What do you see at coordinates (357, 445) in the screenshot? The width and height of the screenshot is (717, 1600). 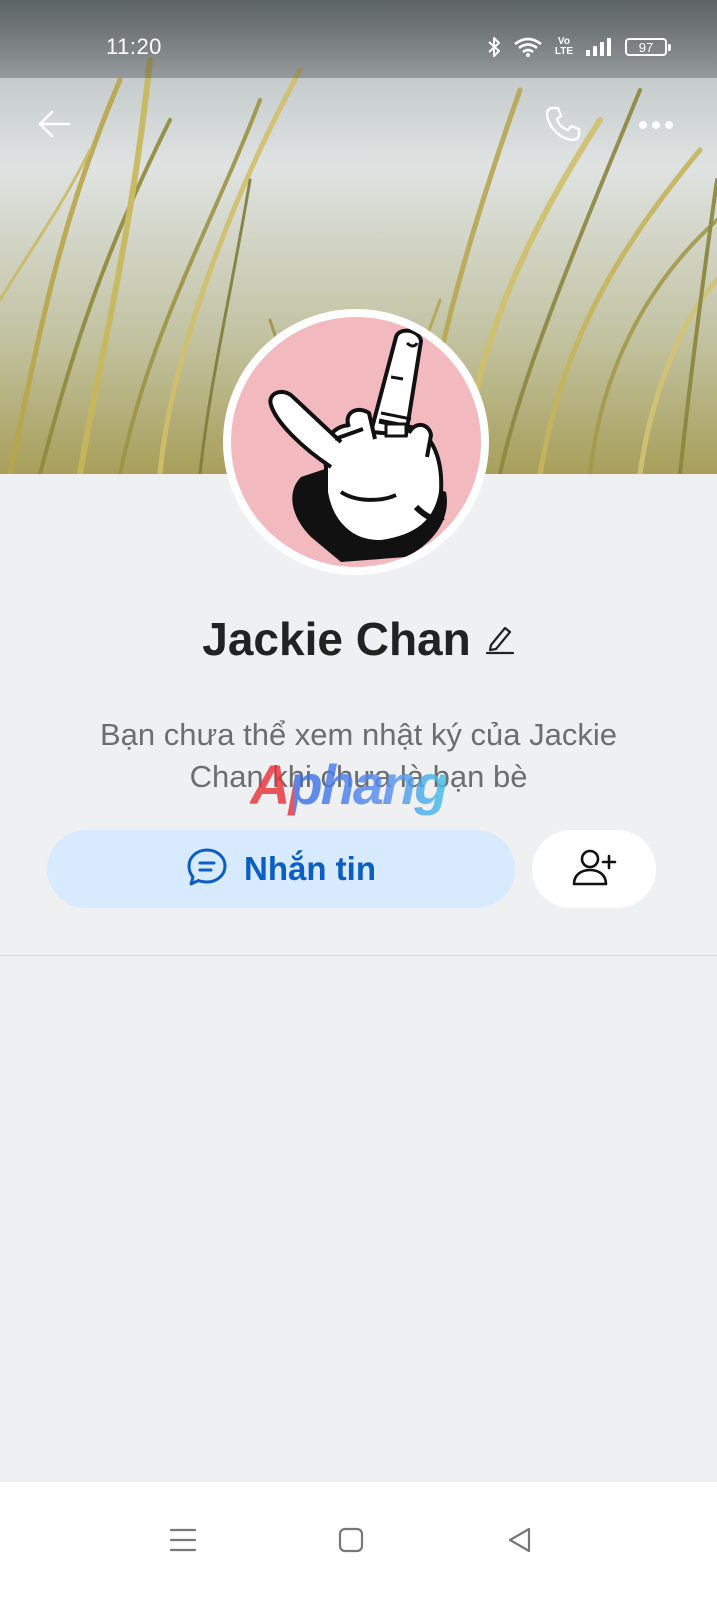 I see `hand-gesture-illustration` at bounding box center [357, 445].